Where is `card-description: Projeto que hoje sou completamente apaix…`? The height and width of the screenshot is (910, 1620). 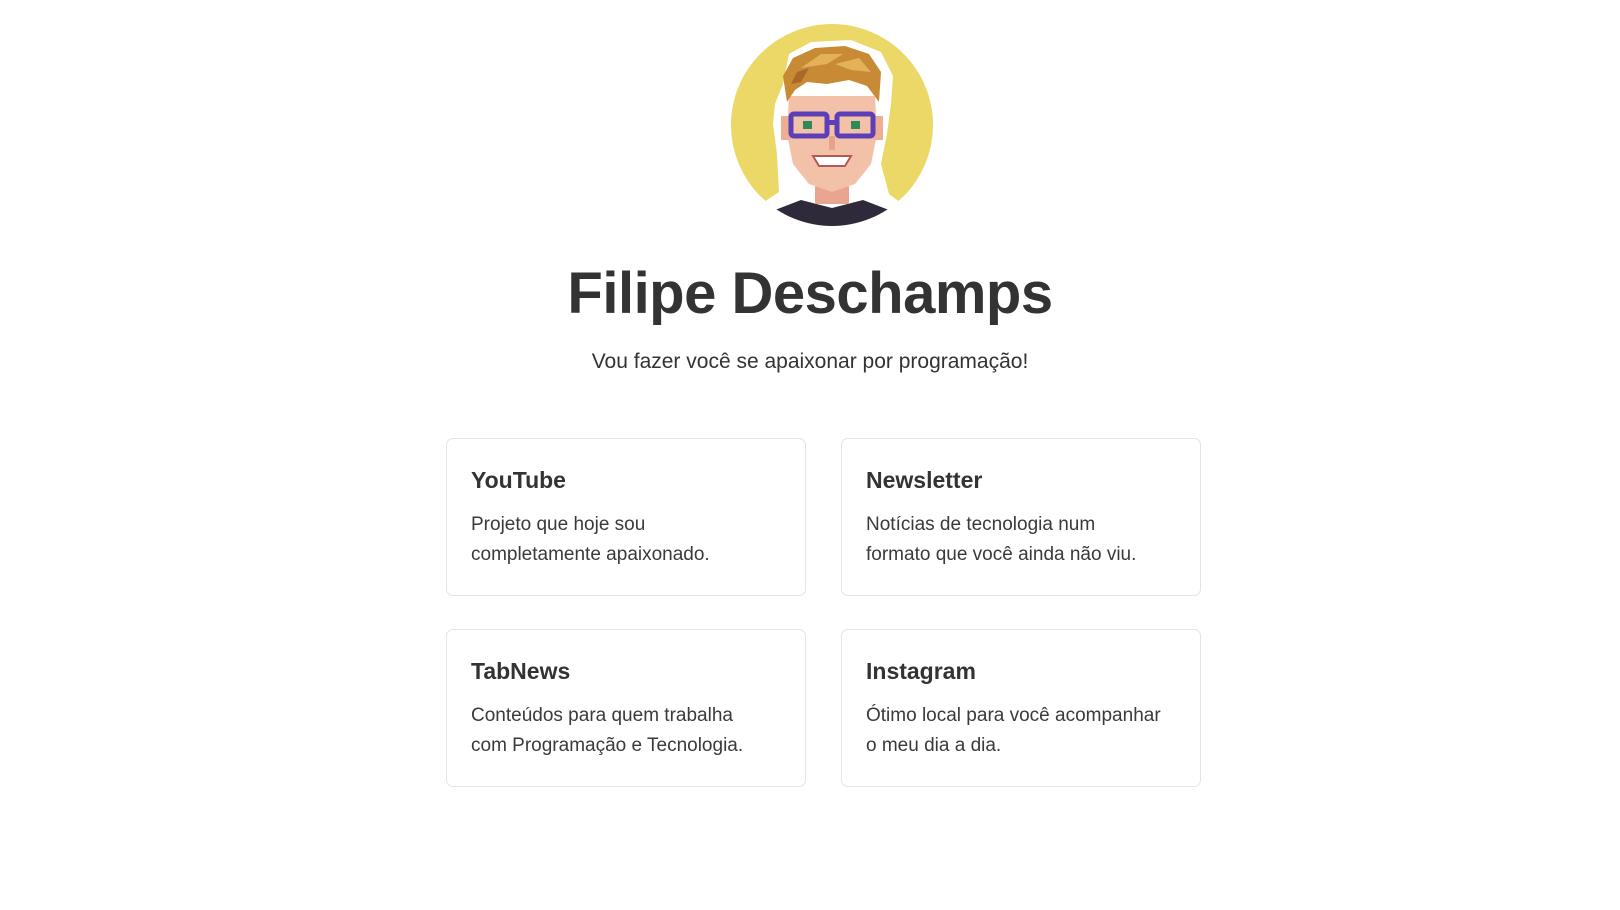 card-description: Projeto que hoje sou completamente apaix… is located at coordinates (626, 540).